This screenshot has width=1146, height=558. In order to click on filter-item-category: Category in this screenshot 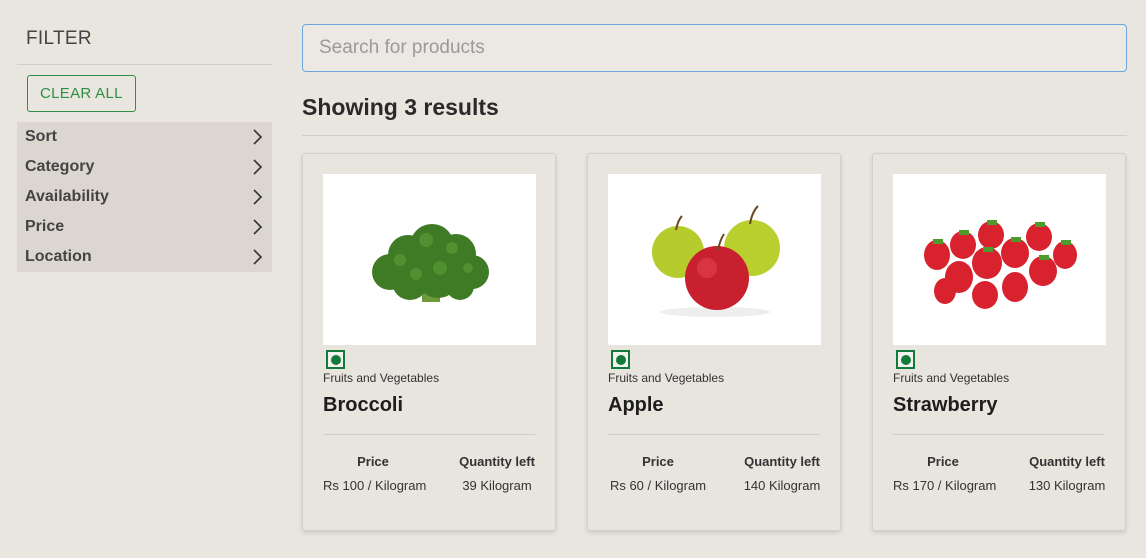, I will do `click(144, 167)`.